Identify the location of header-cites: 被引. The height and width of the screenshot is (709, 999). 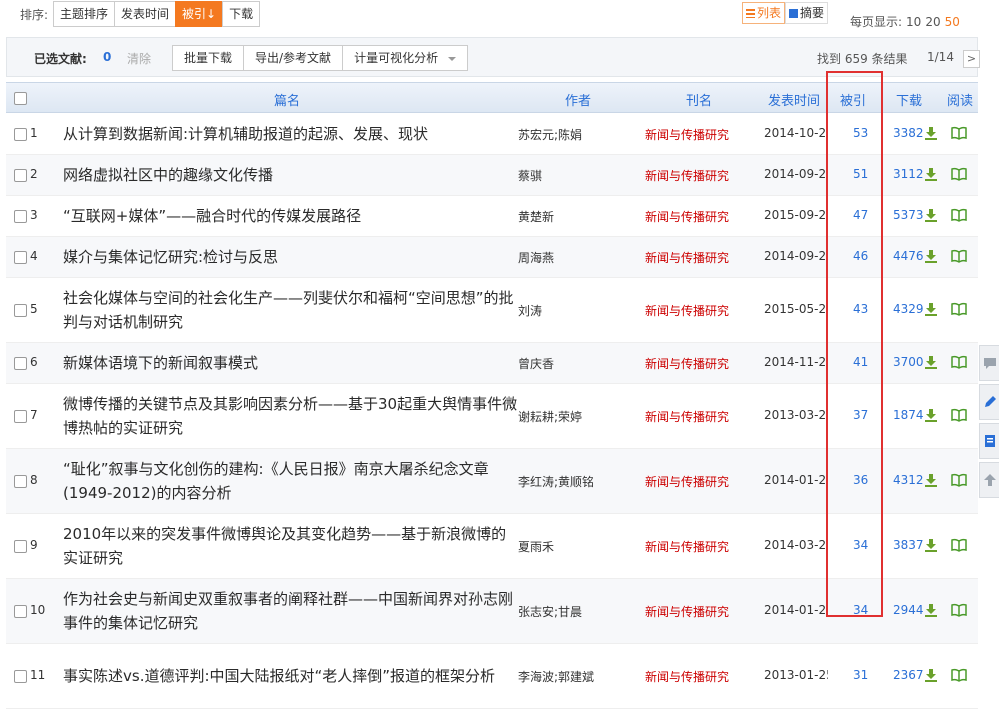
(853, 99).